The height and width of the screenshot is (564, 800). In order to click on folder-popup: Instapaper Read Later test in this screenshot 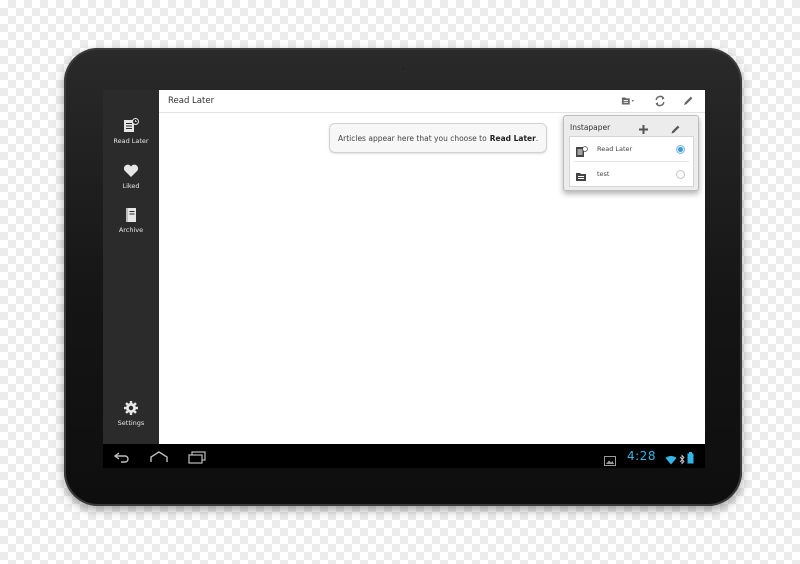, I will do `click(631, 153)`.